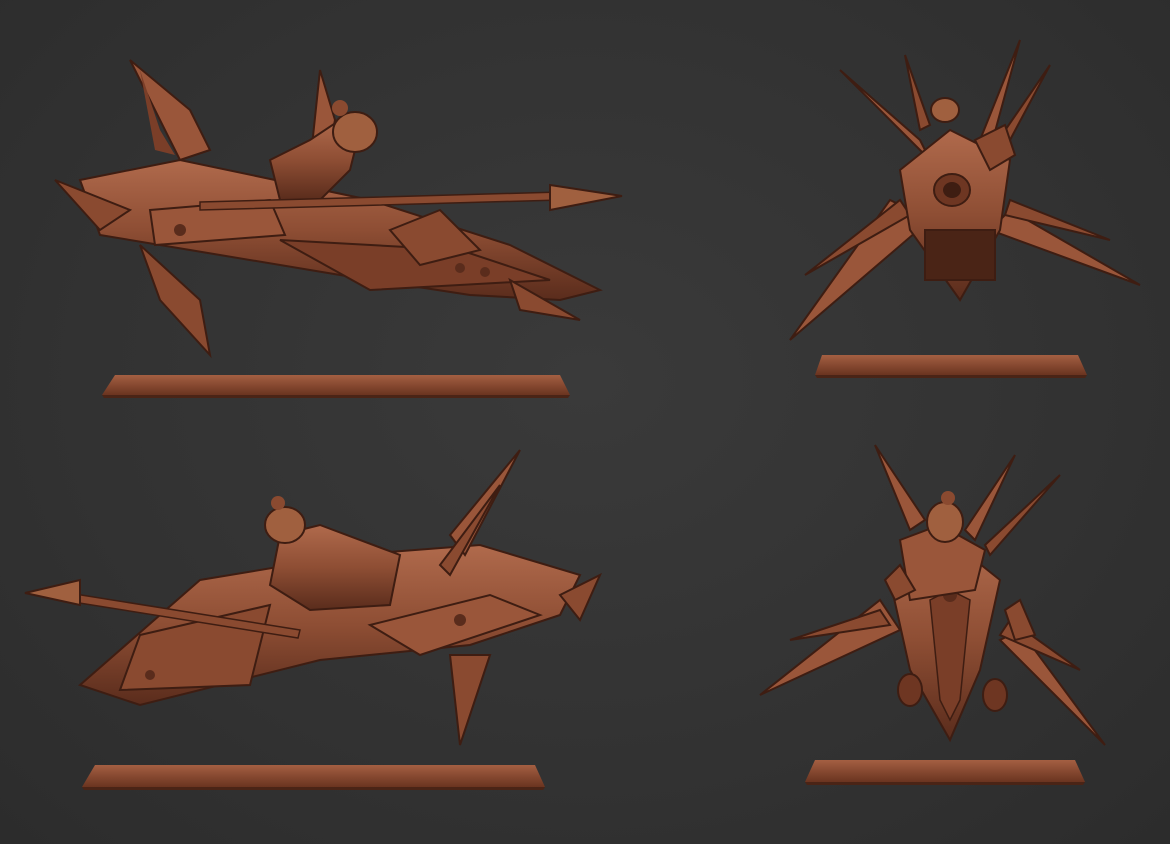  I want to click on rider-figure, so click(333, 554).